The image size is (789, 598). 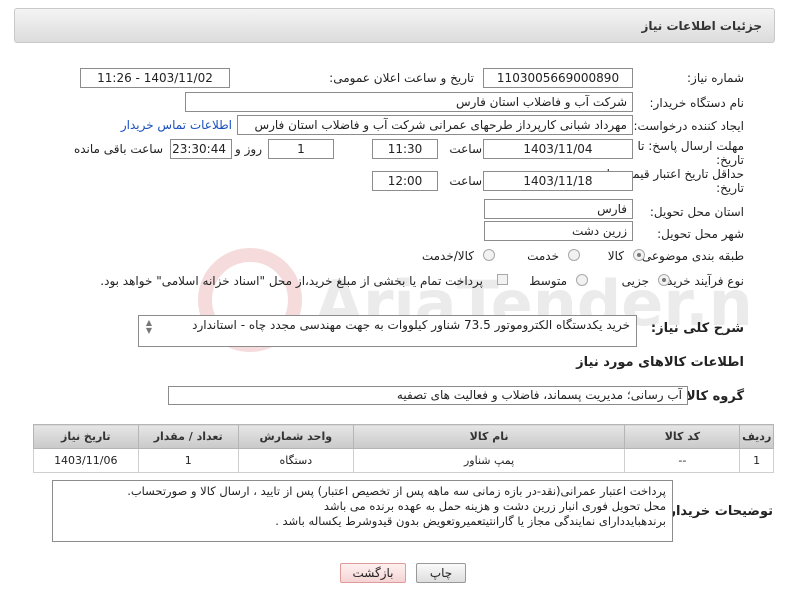 I want to click on validity-label-line2: تاریخ:, so click(x=730, y=188).